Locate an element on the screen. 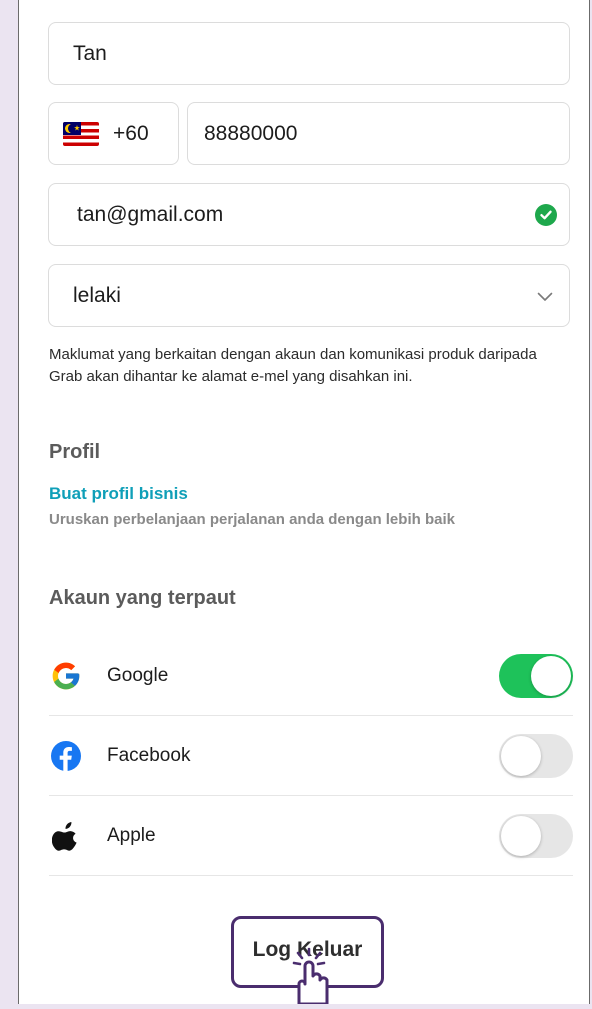 The width and height of the screenshot is (592, 1009). linked-account-label: Facebook is located at coordinates (149, 755).